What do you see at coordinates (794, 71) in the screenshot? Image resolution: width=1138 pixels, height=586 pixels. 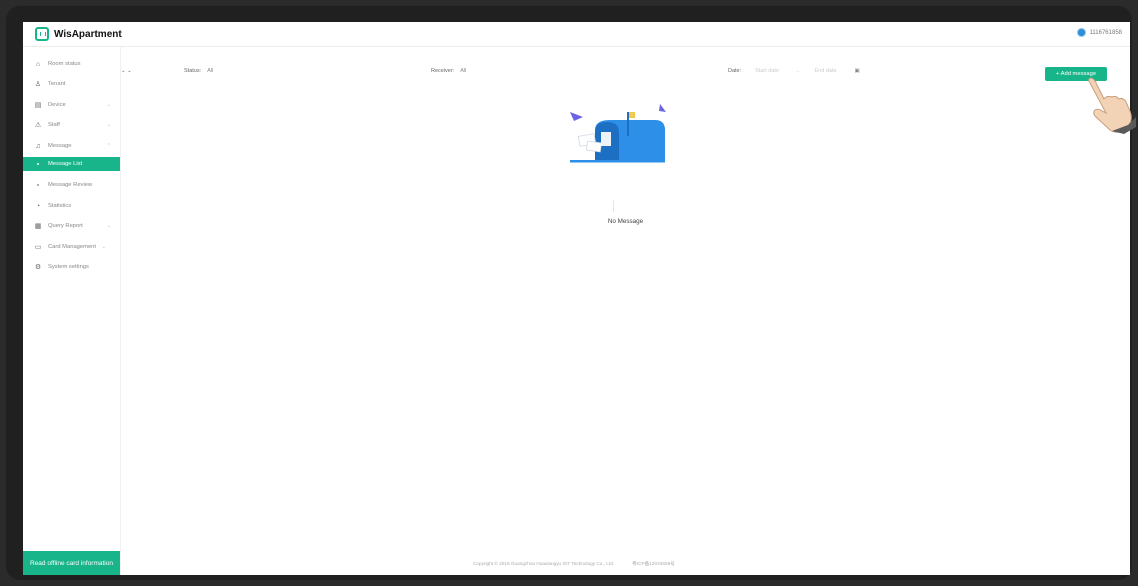 I see `date-filter: Date: Start date → End date ▣` at bounding box center [794, 71].